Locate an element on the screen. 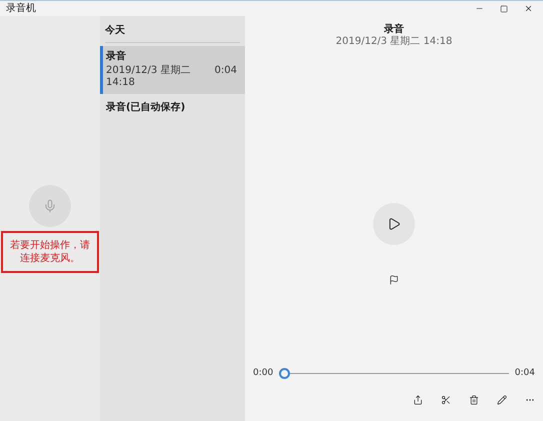 The width and height of the screenshot is (543, 421). list-heading: 今天 is located at coordinates (172, 33).